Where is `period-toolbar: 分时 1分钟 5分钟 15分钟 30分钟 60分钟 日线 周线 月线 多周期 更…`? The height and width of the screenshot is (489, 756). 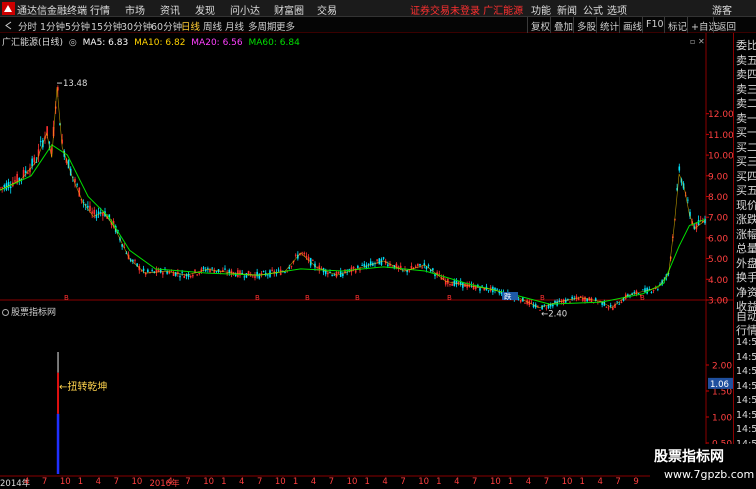 period-toolbar: 分时 1分钟 5分钟 15分钟 30分钟 60分钟 日线 周线 月线 多周期 更… is located at coordinates (378, 25).